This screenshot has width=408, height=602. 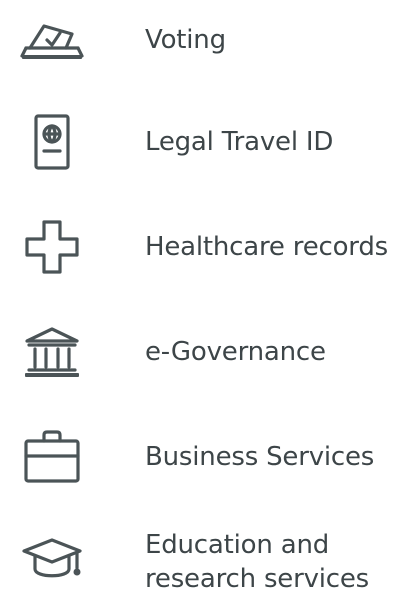 What do you see at coordinates (257, 562) in the screenshot?
I see `service-label: Education and research services` at bounding box center [257, 562].